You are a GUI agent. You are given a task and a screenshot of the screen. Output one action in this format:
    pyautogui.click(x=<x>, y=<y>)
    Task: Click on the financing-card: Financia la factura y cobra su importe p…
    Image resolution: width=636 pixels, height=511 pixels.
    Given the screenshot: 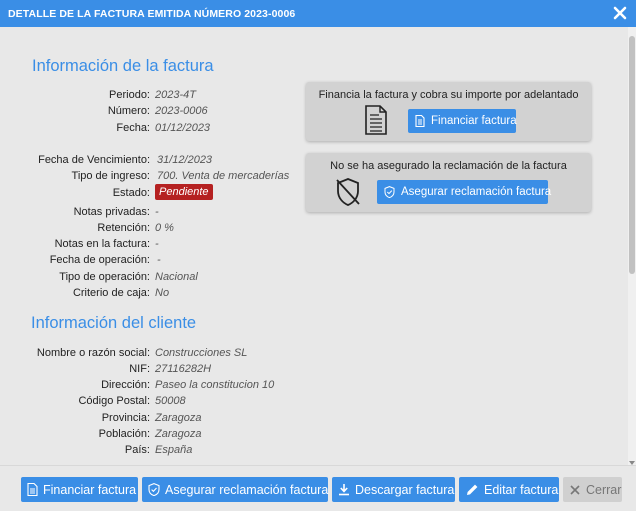 What is the action you would take?
    pyautogui.click(x=448, y=111)
    